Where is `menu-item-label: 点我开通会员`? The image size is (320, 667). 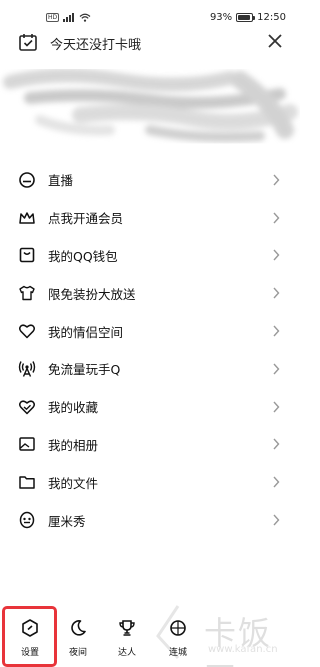
menu-item-label: 点我开通会员 is located at coordinates (86, 219).